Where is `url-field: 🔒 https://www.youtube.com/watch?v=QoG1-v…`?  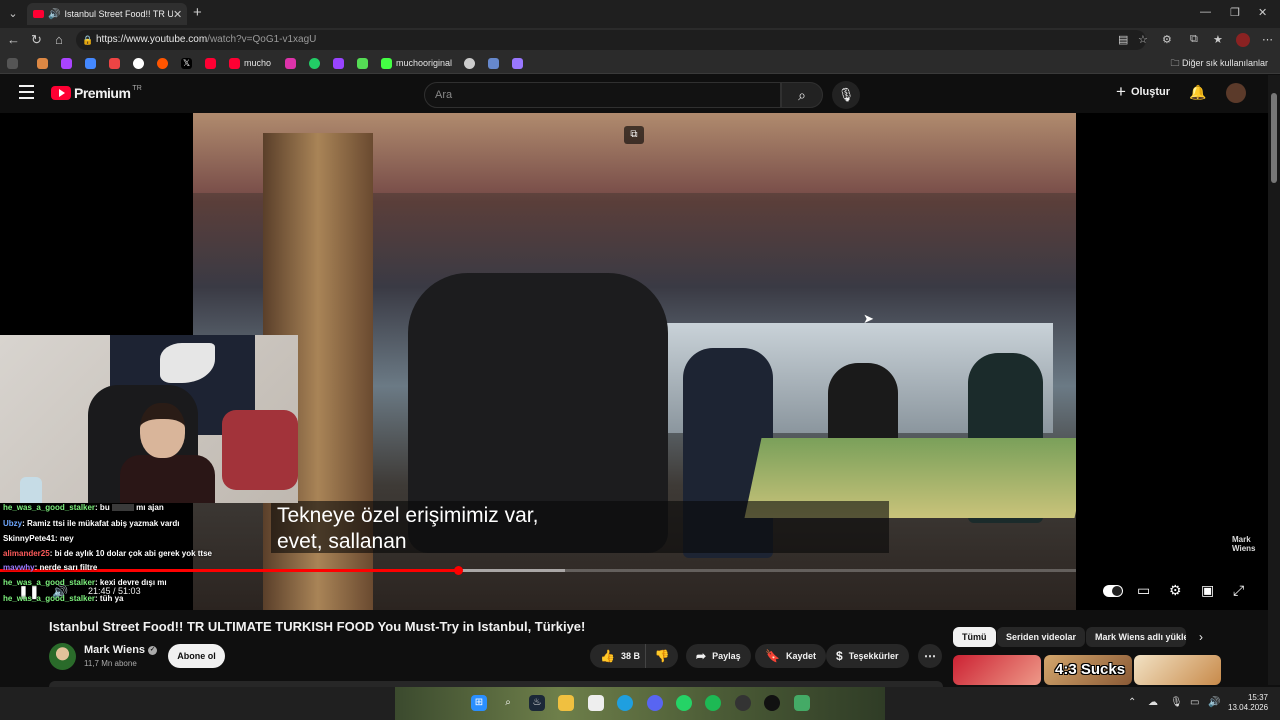
url-field: 🔒 https://www.youtube.com/watch?v=QoG1-v… is located at coordinates (611, 40).